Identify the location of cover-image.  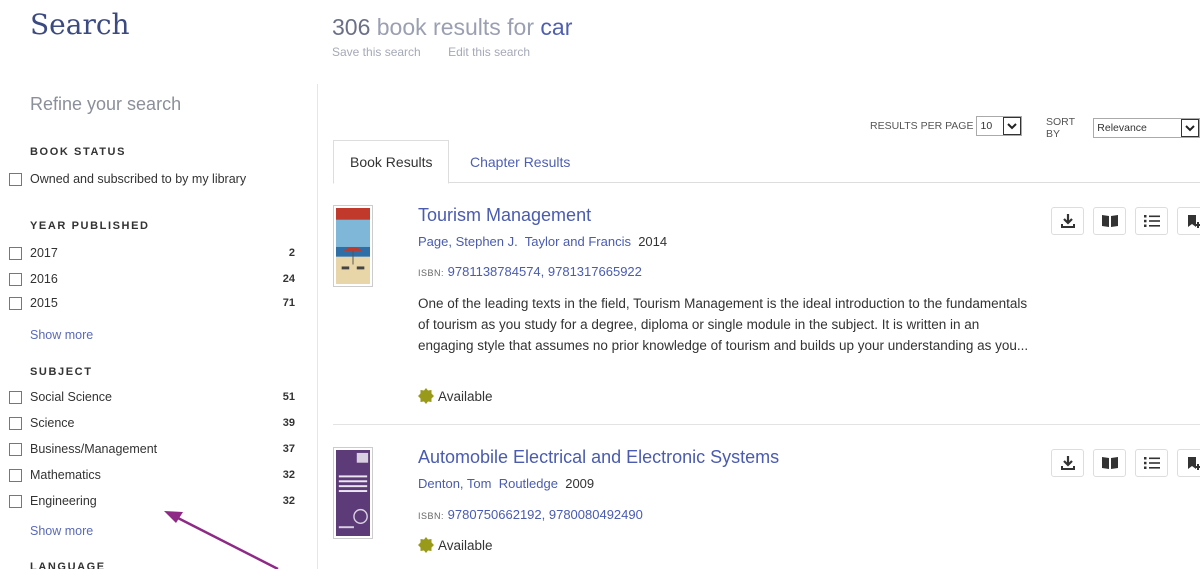
(353, 493).